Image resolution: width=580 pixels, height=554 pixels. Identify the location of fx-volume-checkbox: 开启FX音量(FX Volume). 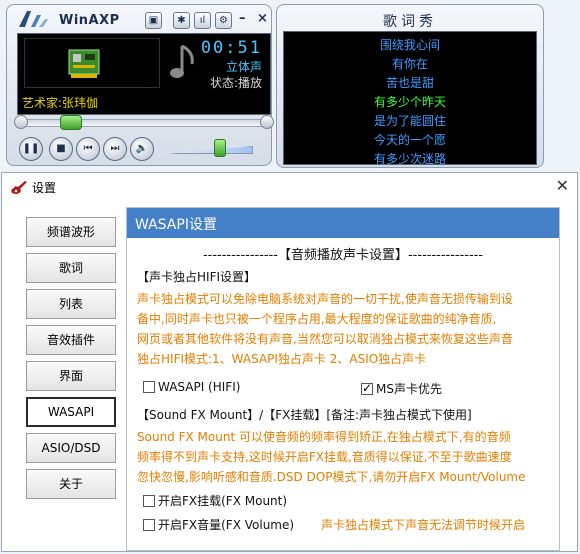
(218, 524).